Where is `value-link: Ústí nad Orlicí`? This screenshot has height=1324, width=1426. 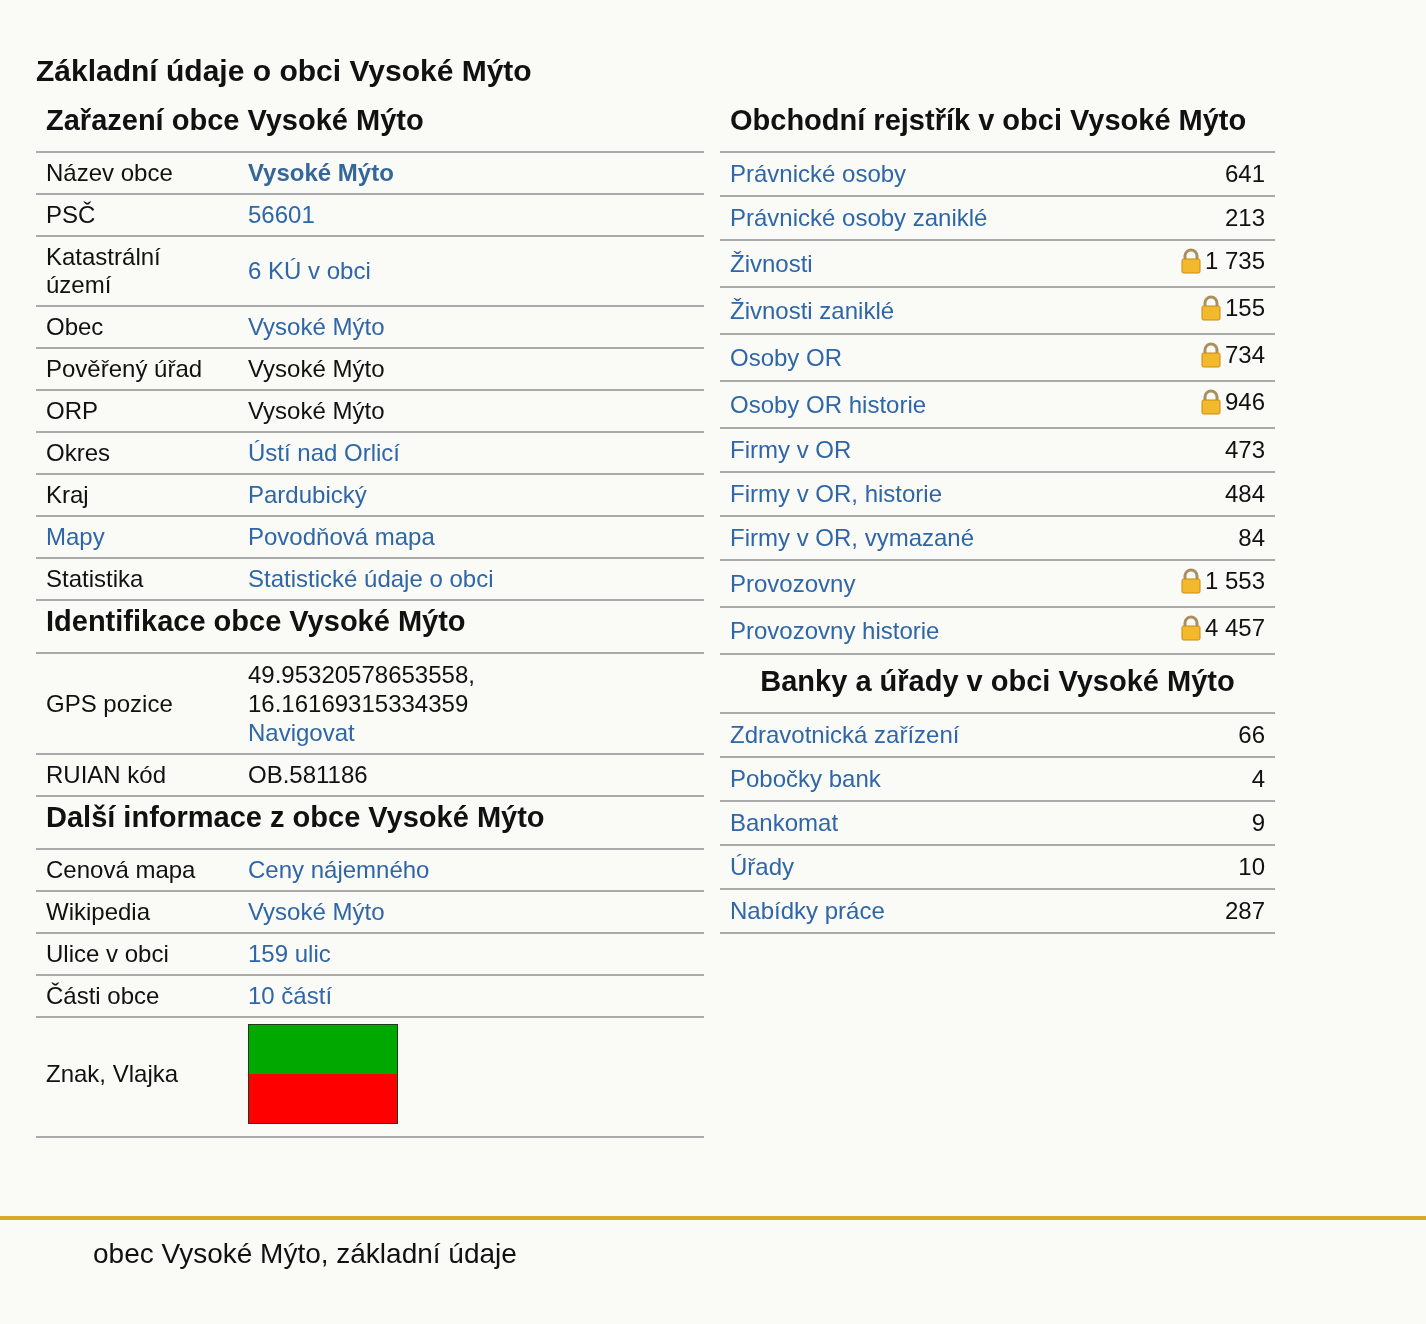
value-link: Ústí nad Orlicí is located at coordinates (324, 452).